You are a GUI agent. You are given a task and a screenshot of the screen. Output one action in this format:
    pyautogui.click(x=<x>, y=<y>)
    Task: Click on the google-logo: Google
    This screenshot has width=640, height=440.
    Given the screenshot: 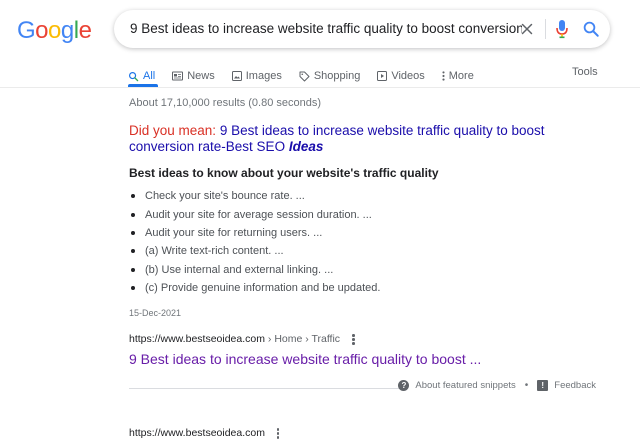 What is the action you would take?
    pyautogui.click(x=54, y=31)
    